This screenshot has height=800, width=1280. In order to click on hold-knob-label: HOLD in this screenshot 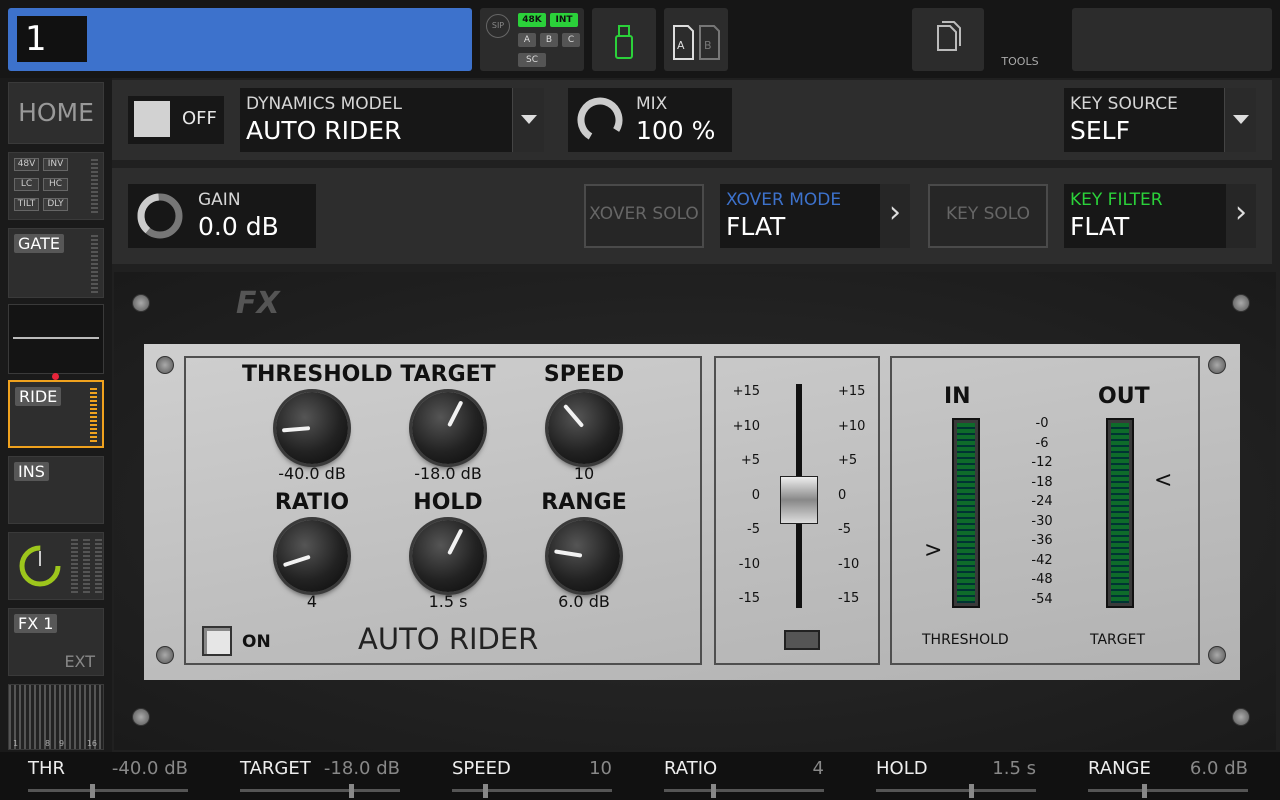, I will do `click(448, 502)`.